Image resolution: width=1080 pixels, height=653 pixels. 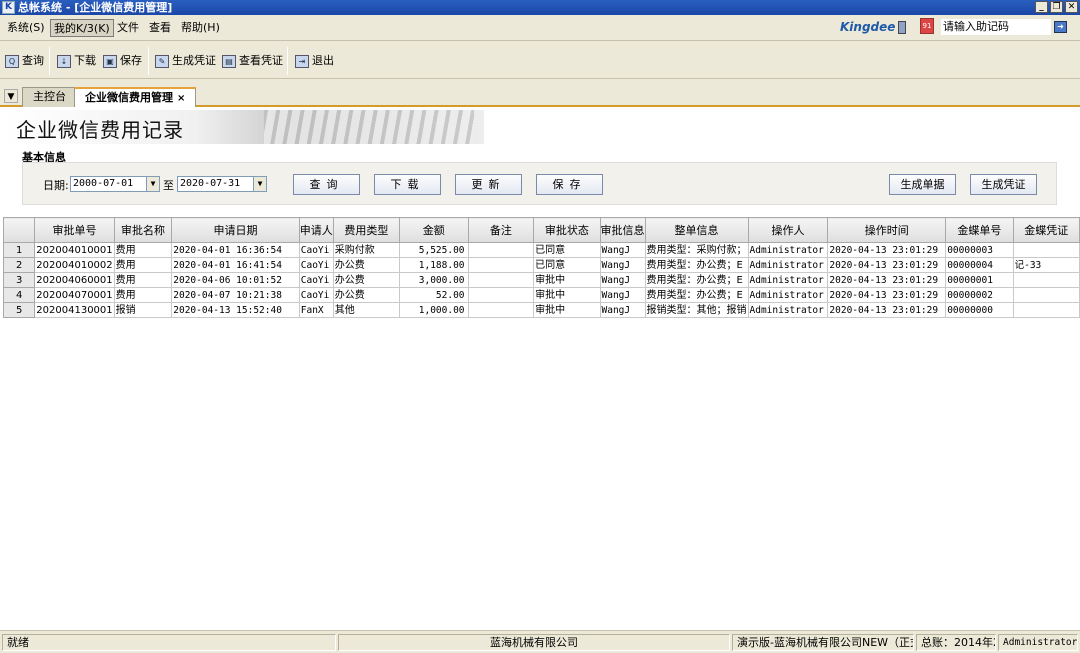 What do you see at coordinates (488, 184) in the screenshot?
I see `filter-update-button: 更新` at bounding box center [488, 184].